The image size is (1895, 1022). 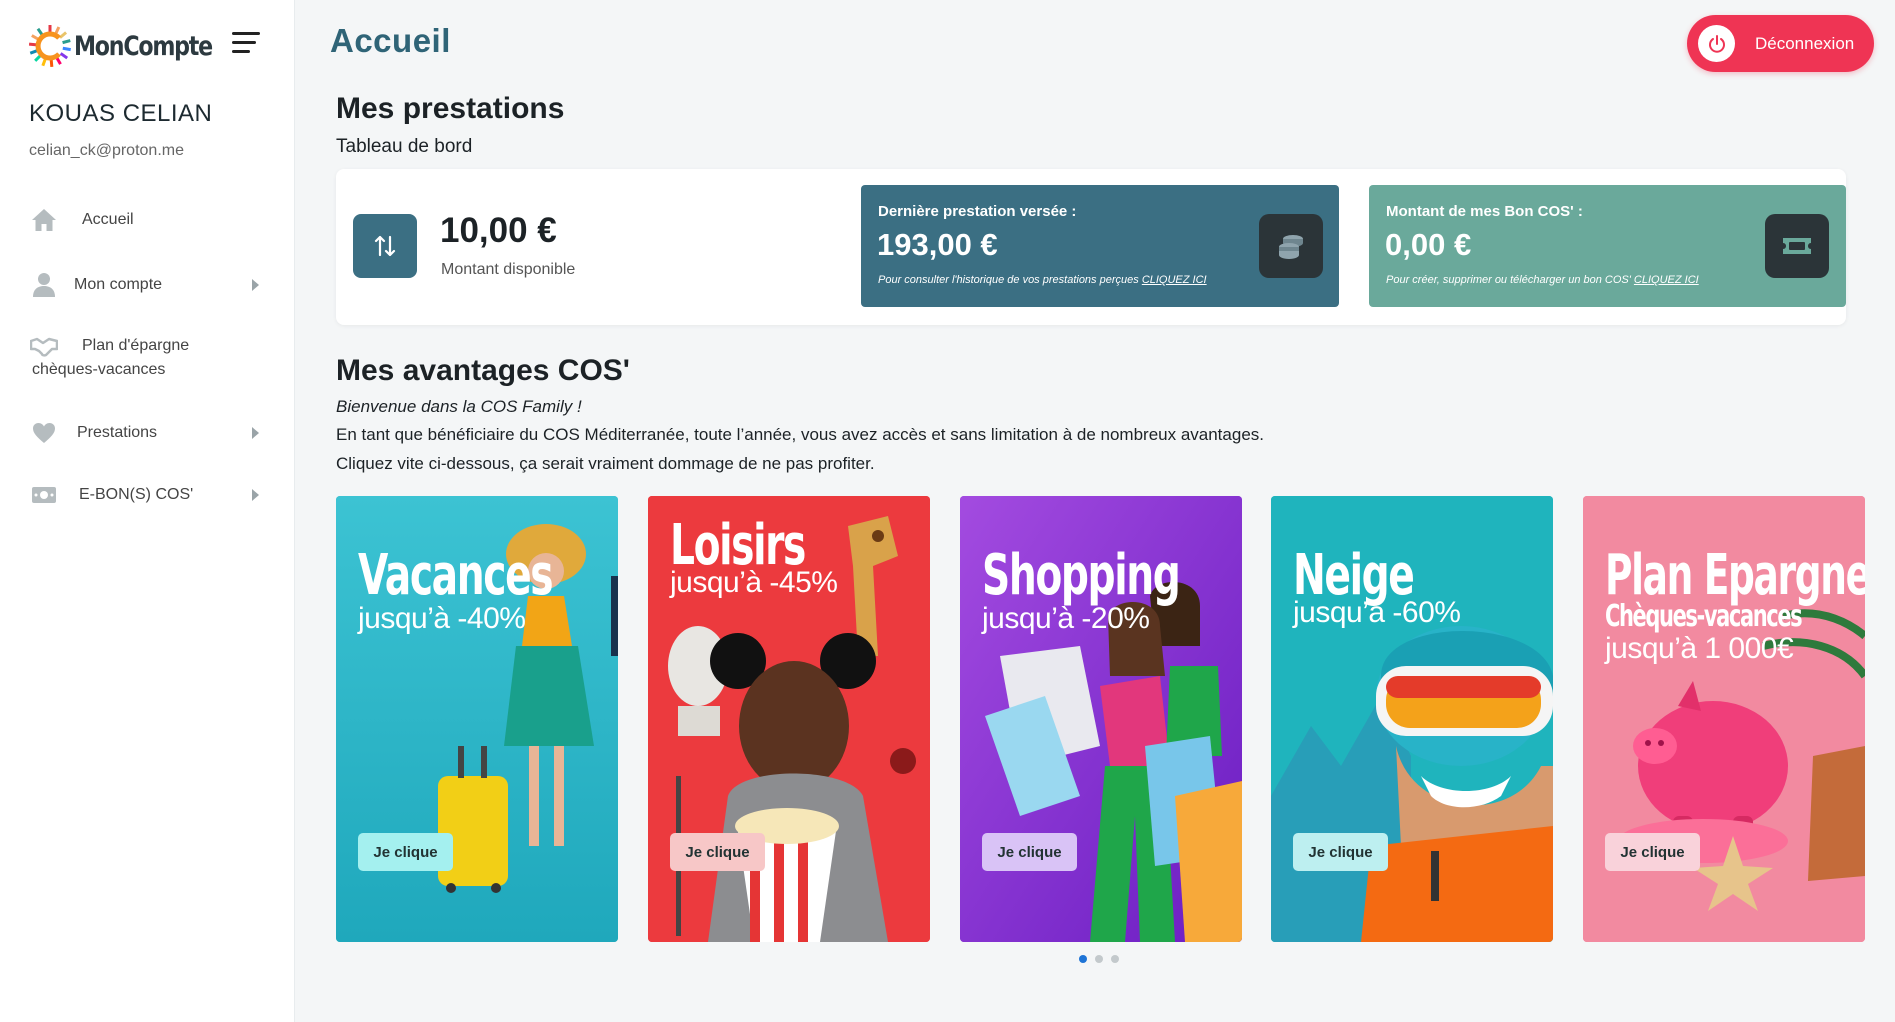 What do you see at coordinates (44, 347) in the screenshot?
I see `handshake-icon` at bounding box center [44, 347].